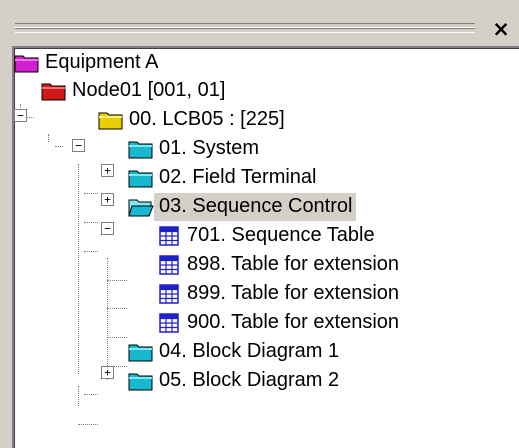  I want to click on tree-item-label: 898. Table for extension, so click(293, 264).